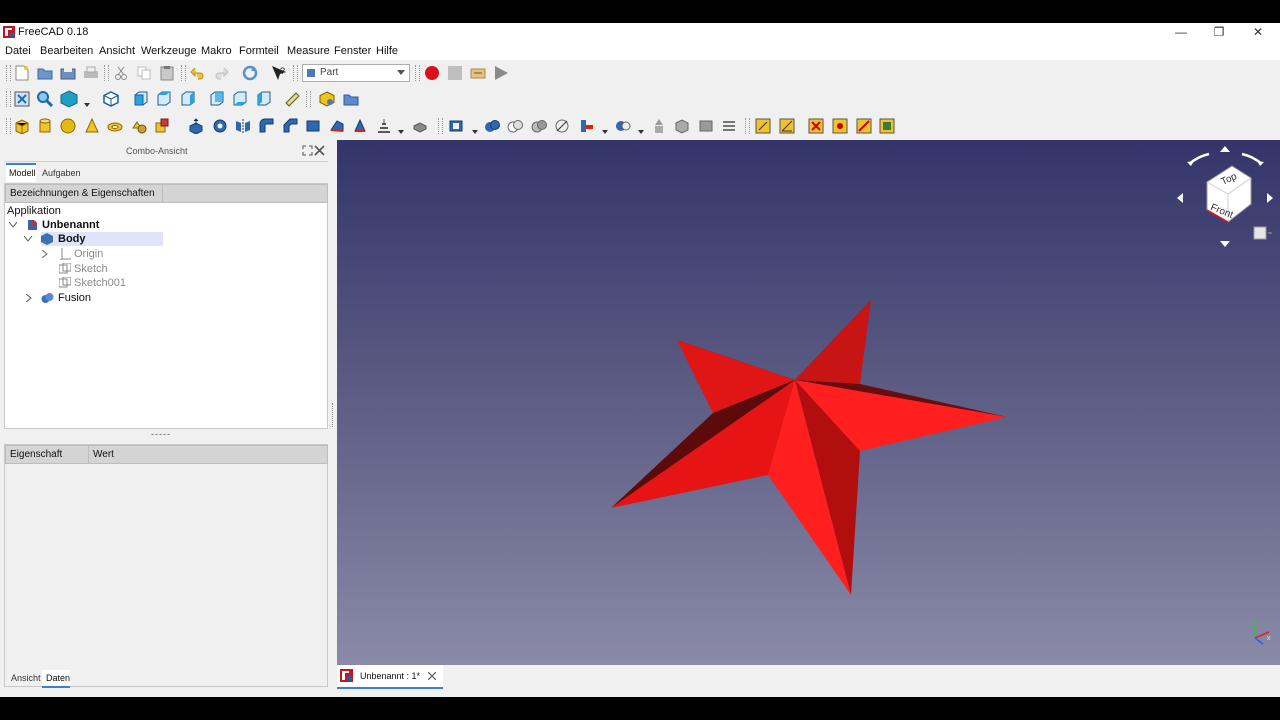 This screenshot has width=1280, height=720. What do you see at coordinates (91, 73) in the screenshot?
I see `print-icon` at bounding box center [91, 73].